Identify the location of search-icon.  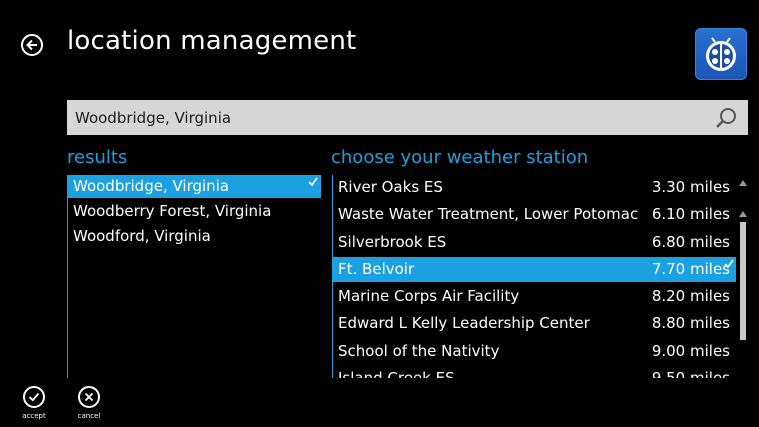
(726, 118).